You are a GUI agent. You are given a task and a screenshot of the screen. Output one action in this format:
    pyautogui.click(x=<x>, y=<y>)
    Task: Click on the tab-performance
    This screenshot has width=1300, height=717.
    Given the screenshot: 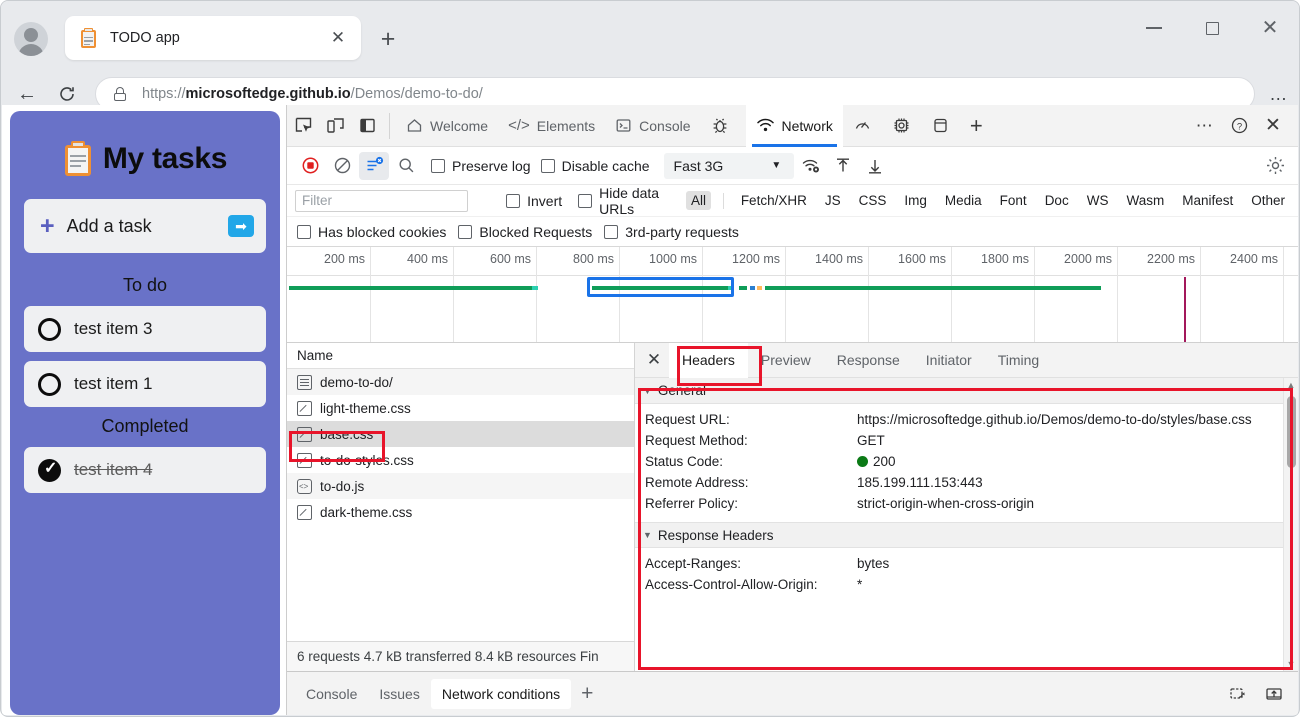 What is the action you would take?
    pyautogui.click(x=862, y=126)
    